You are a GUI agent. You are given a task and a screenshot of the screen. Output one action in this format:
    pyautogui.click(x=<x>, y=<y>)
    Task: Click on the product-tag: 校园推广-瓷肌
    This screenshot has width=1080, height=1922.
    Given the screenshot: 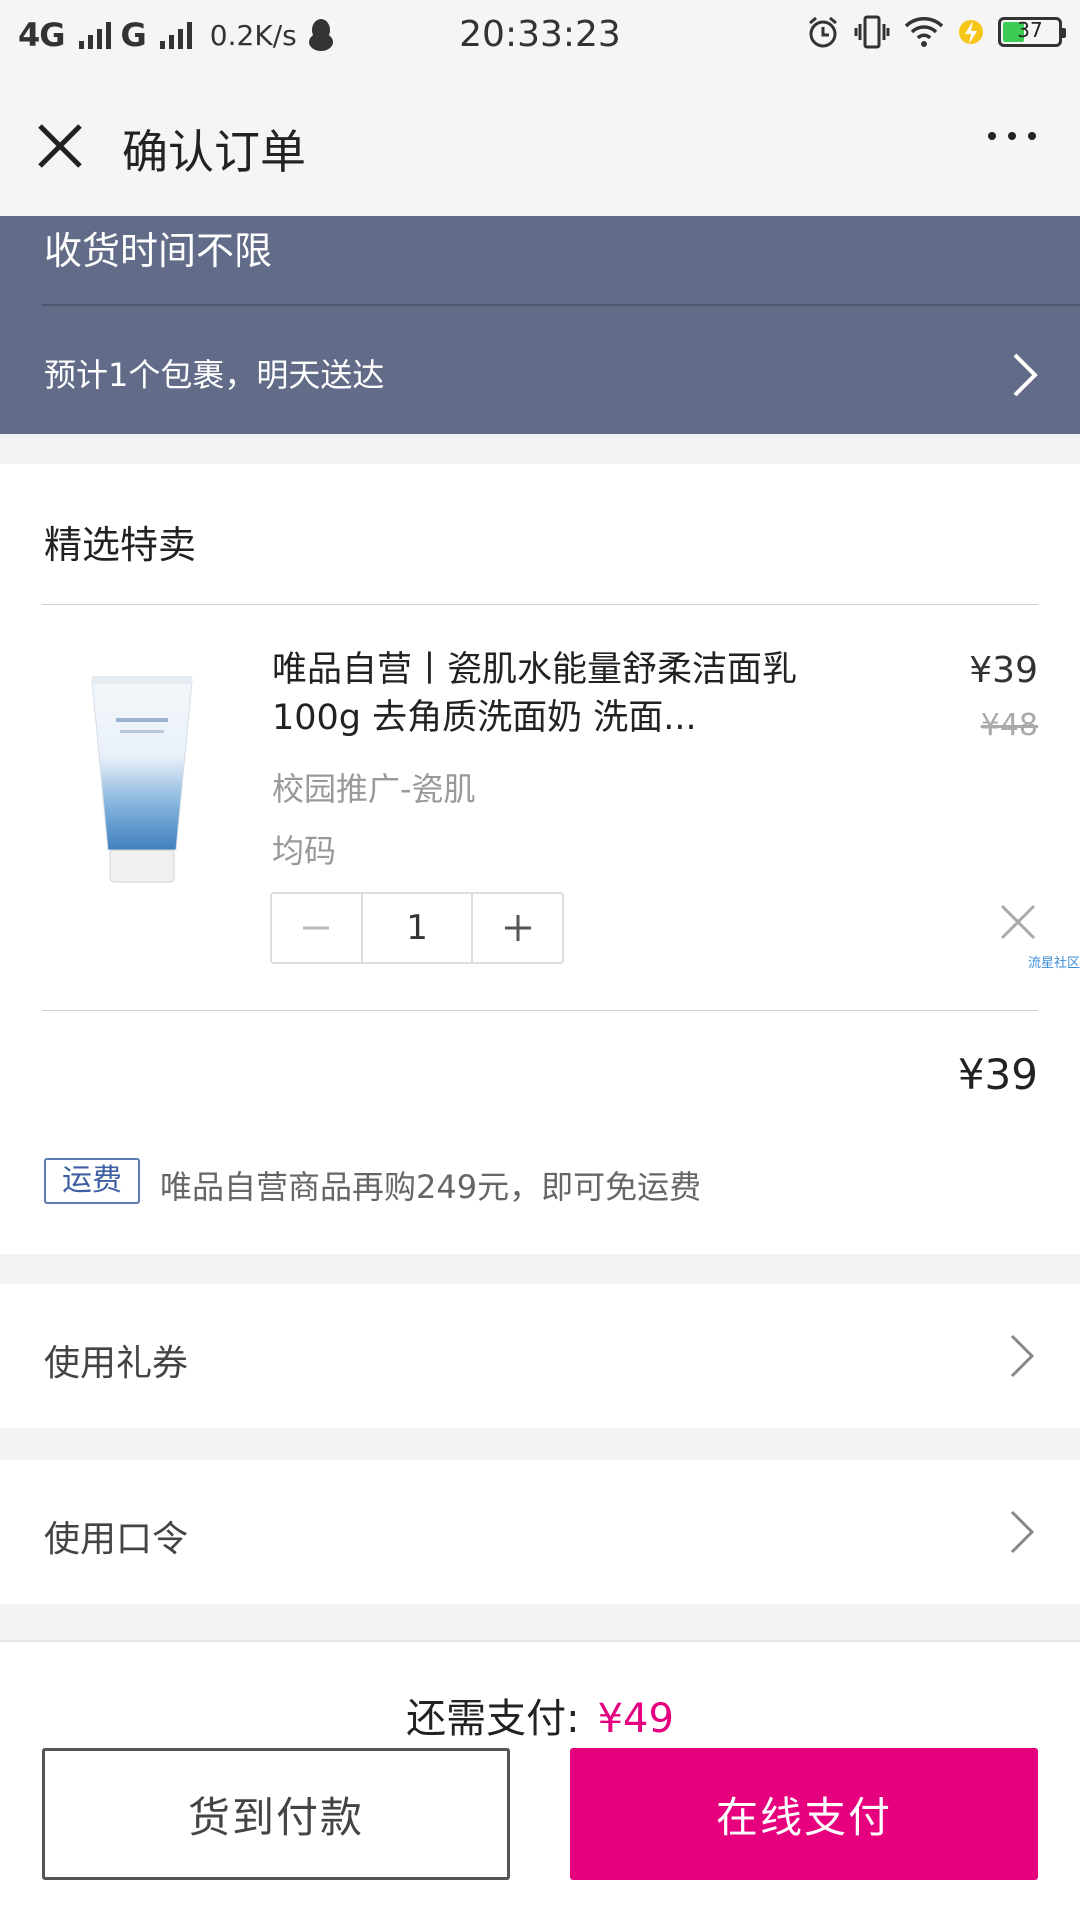 What is the action you would take?
    pyautogui.click(x=374, y=789)
    